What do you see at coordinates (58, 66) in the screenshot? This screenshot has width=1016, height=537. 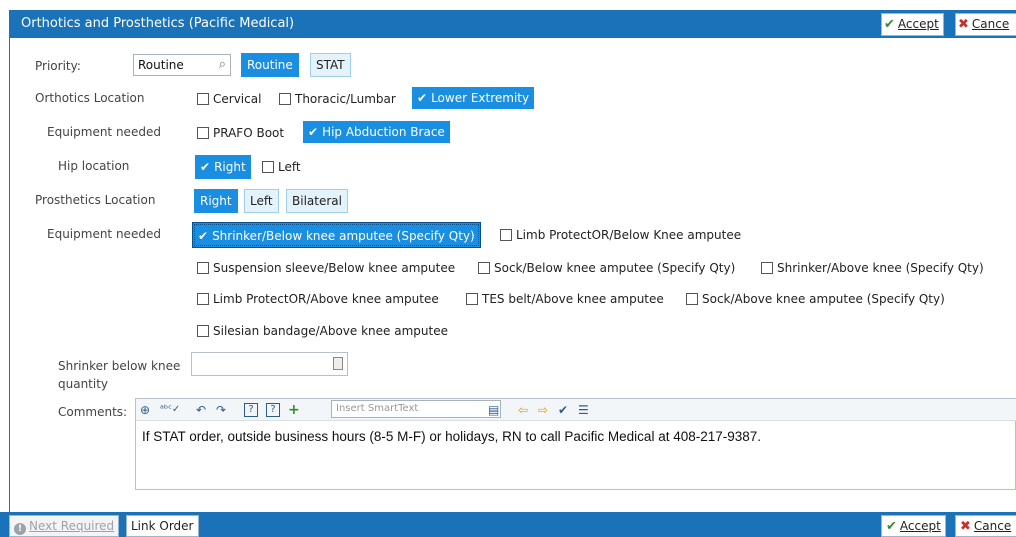 I see `priority-label: Priority:` at bounding box center [58, 66].